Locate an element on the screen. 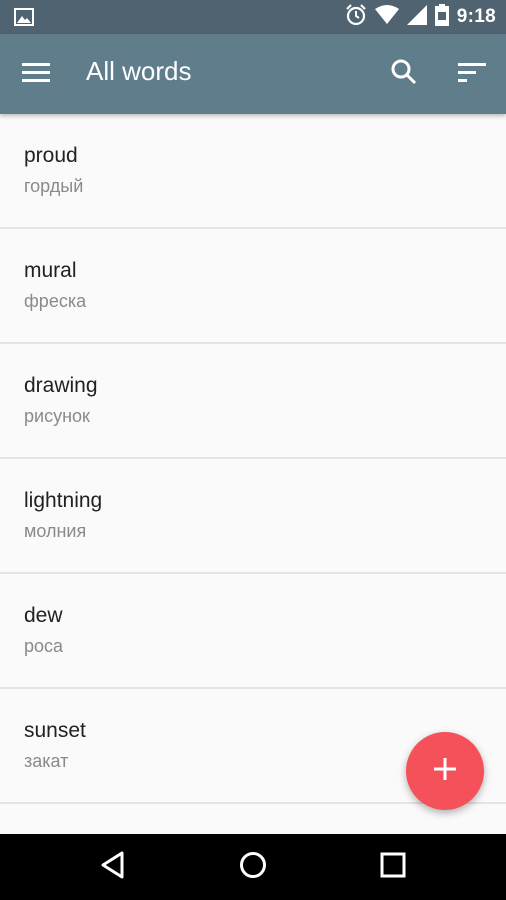 This screenshot has height=900, width=506. add-word-button is located at coordinates (445, 771).